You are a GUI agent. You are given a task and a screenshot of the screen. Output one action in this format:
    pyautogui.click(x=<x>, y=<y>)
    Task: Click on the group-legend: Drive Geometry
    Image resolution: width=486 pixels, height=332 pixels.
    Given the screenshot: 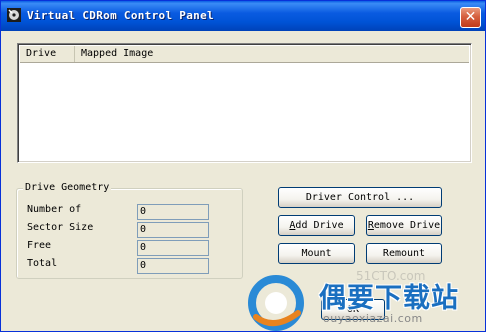 What is the action you would take?
    pyautogui.click(x=67, y=187)
    